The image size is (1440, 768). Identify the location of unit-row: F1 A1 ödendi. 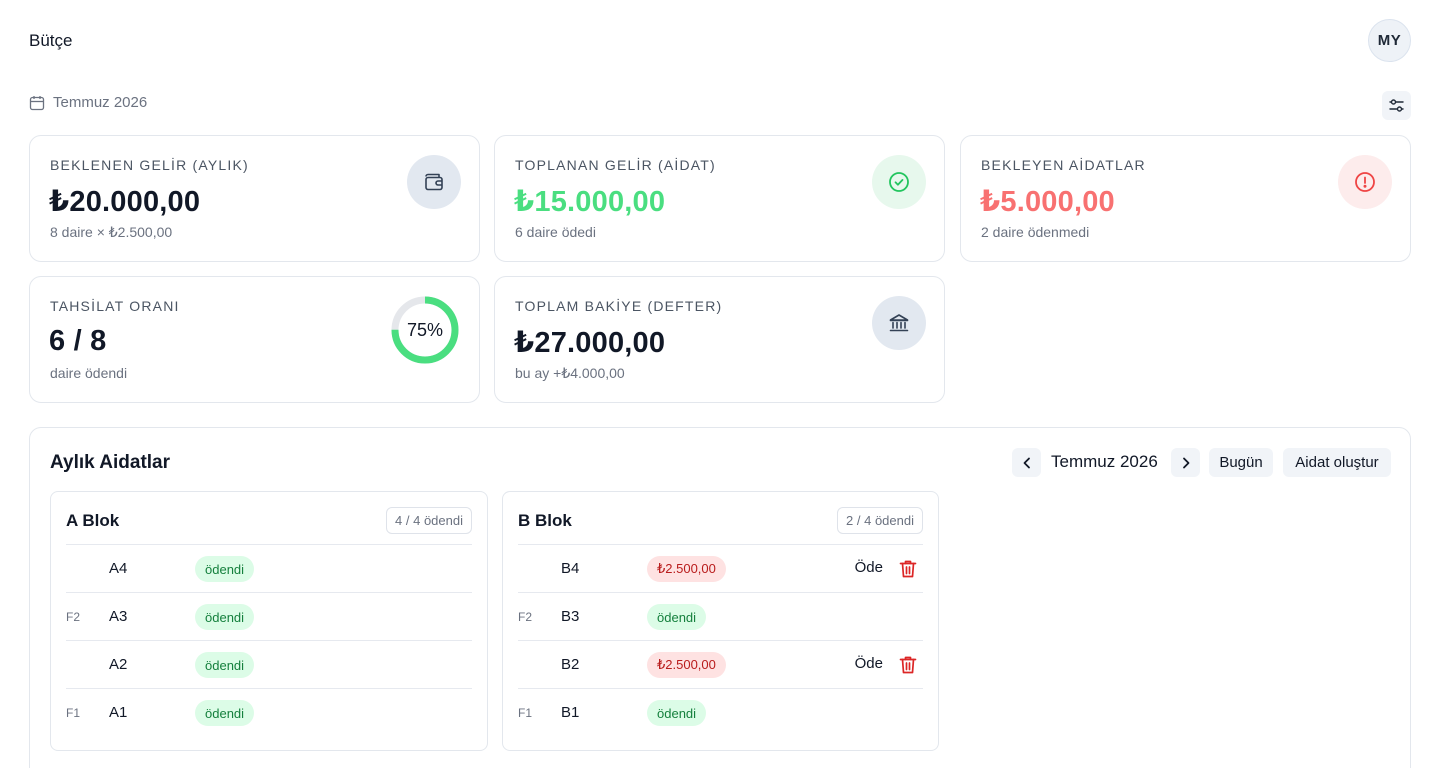
(269, 712).